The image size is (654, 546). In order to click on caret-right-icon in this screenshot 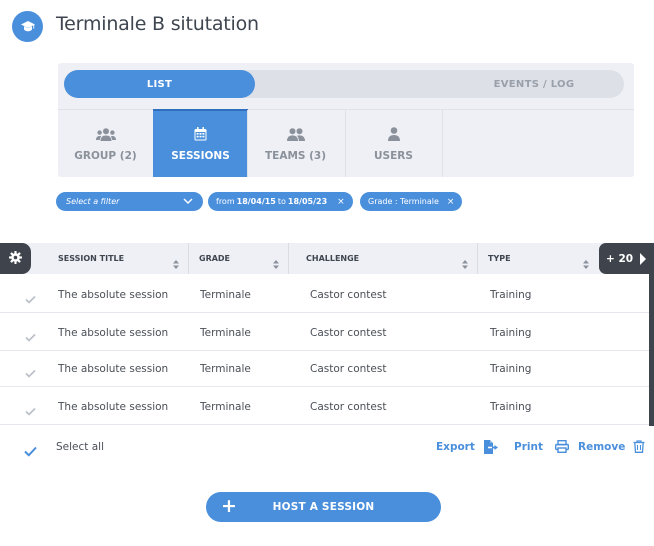, I will do `click(643, 258)`.